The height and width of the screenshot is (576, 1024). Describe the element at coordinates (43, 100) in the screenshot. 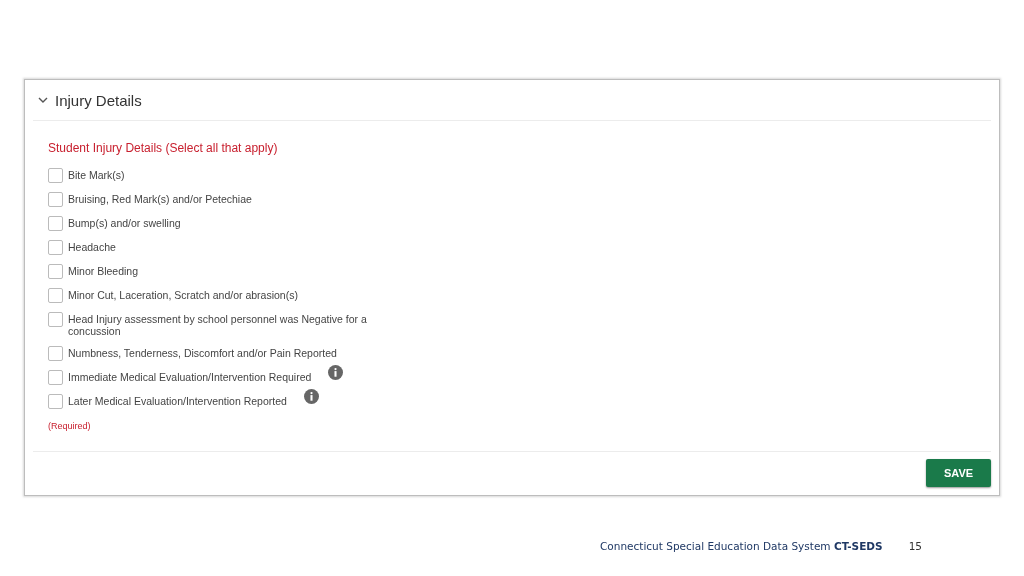

I see `chevron-icon` at that location.